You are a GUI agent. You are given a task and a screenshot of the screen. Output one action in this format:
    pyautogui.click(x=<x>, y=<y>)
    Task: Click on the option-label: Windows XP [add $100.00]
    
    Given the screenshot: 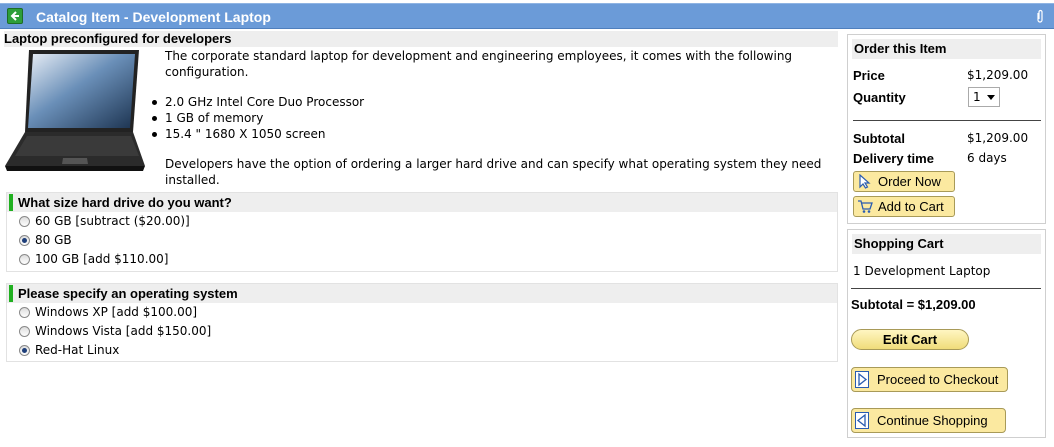 What is the action you would take?
    pyautogui.click(x=116, y=312)
    